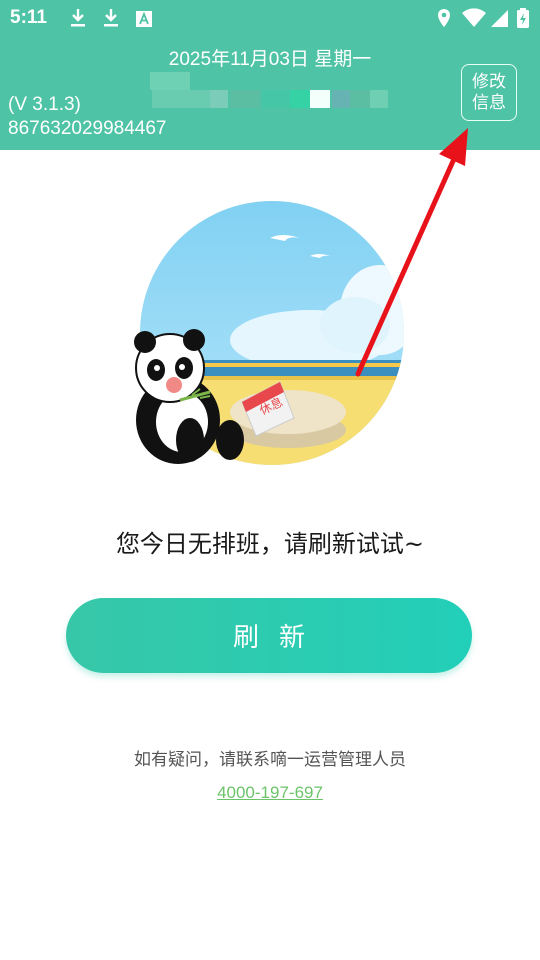 The image size is (540, 960). What do you see at coordinates (87, 128) in the screenshot?
I see `device-id: 867632029984467` at bounding box center [87, 128].